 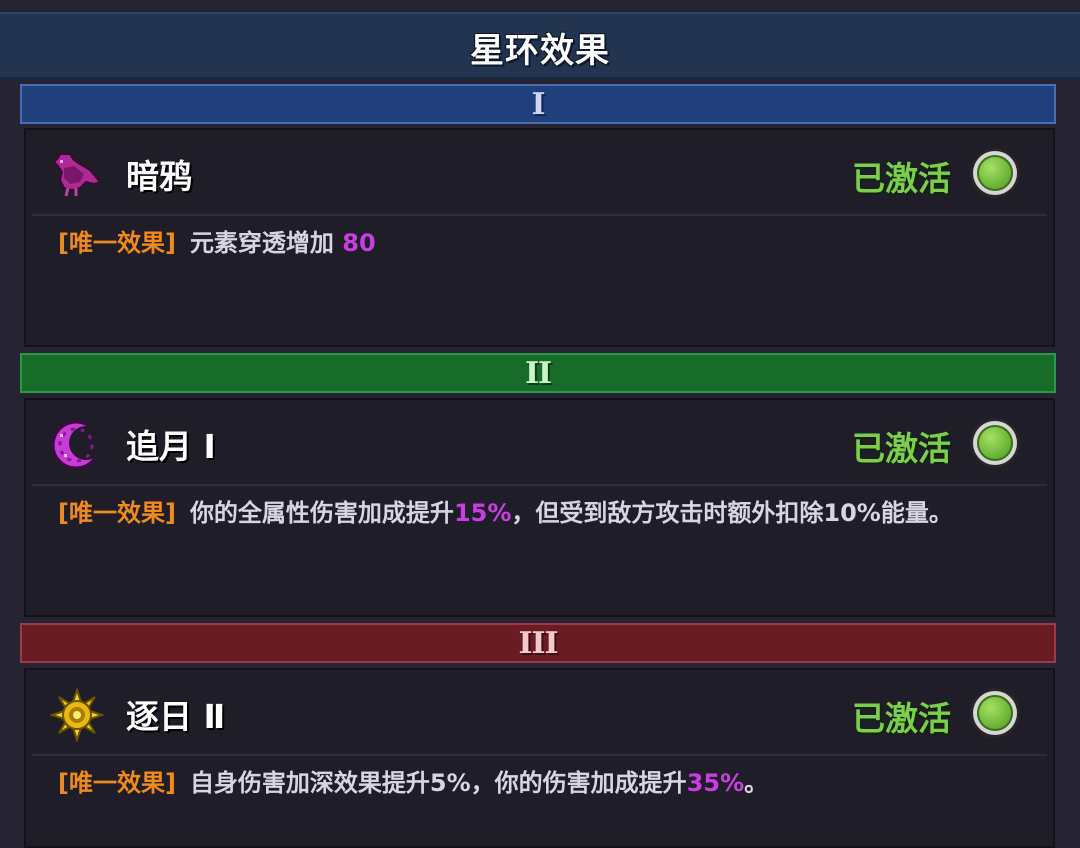 What do you see at coordinates (732, 513) in the screenshot?
I see `desc-text-2: ，但受到敌方攻击时额外扣除10%能量。` at bounding box center [732, 513].